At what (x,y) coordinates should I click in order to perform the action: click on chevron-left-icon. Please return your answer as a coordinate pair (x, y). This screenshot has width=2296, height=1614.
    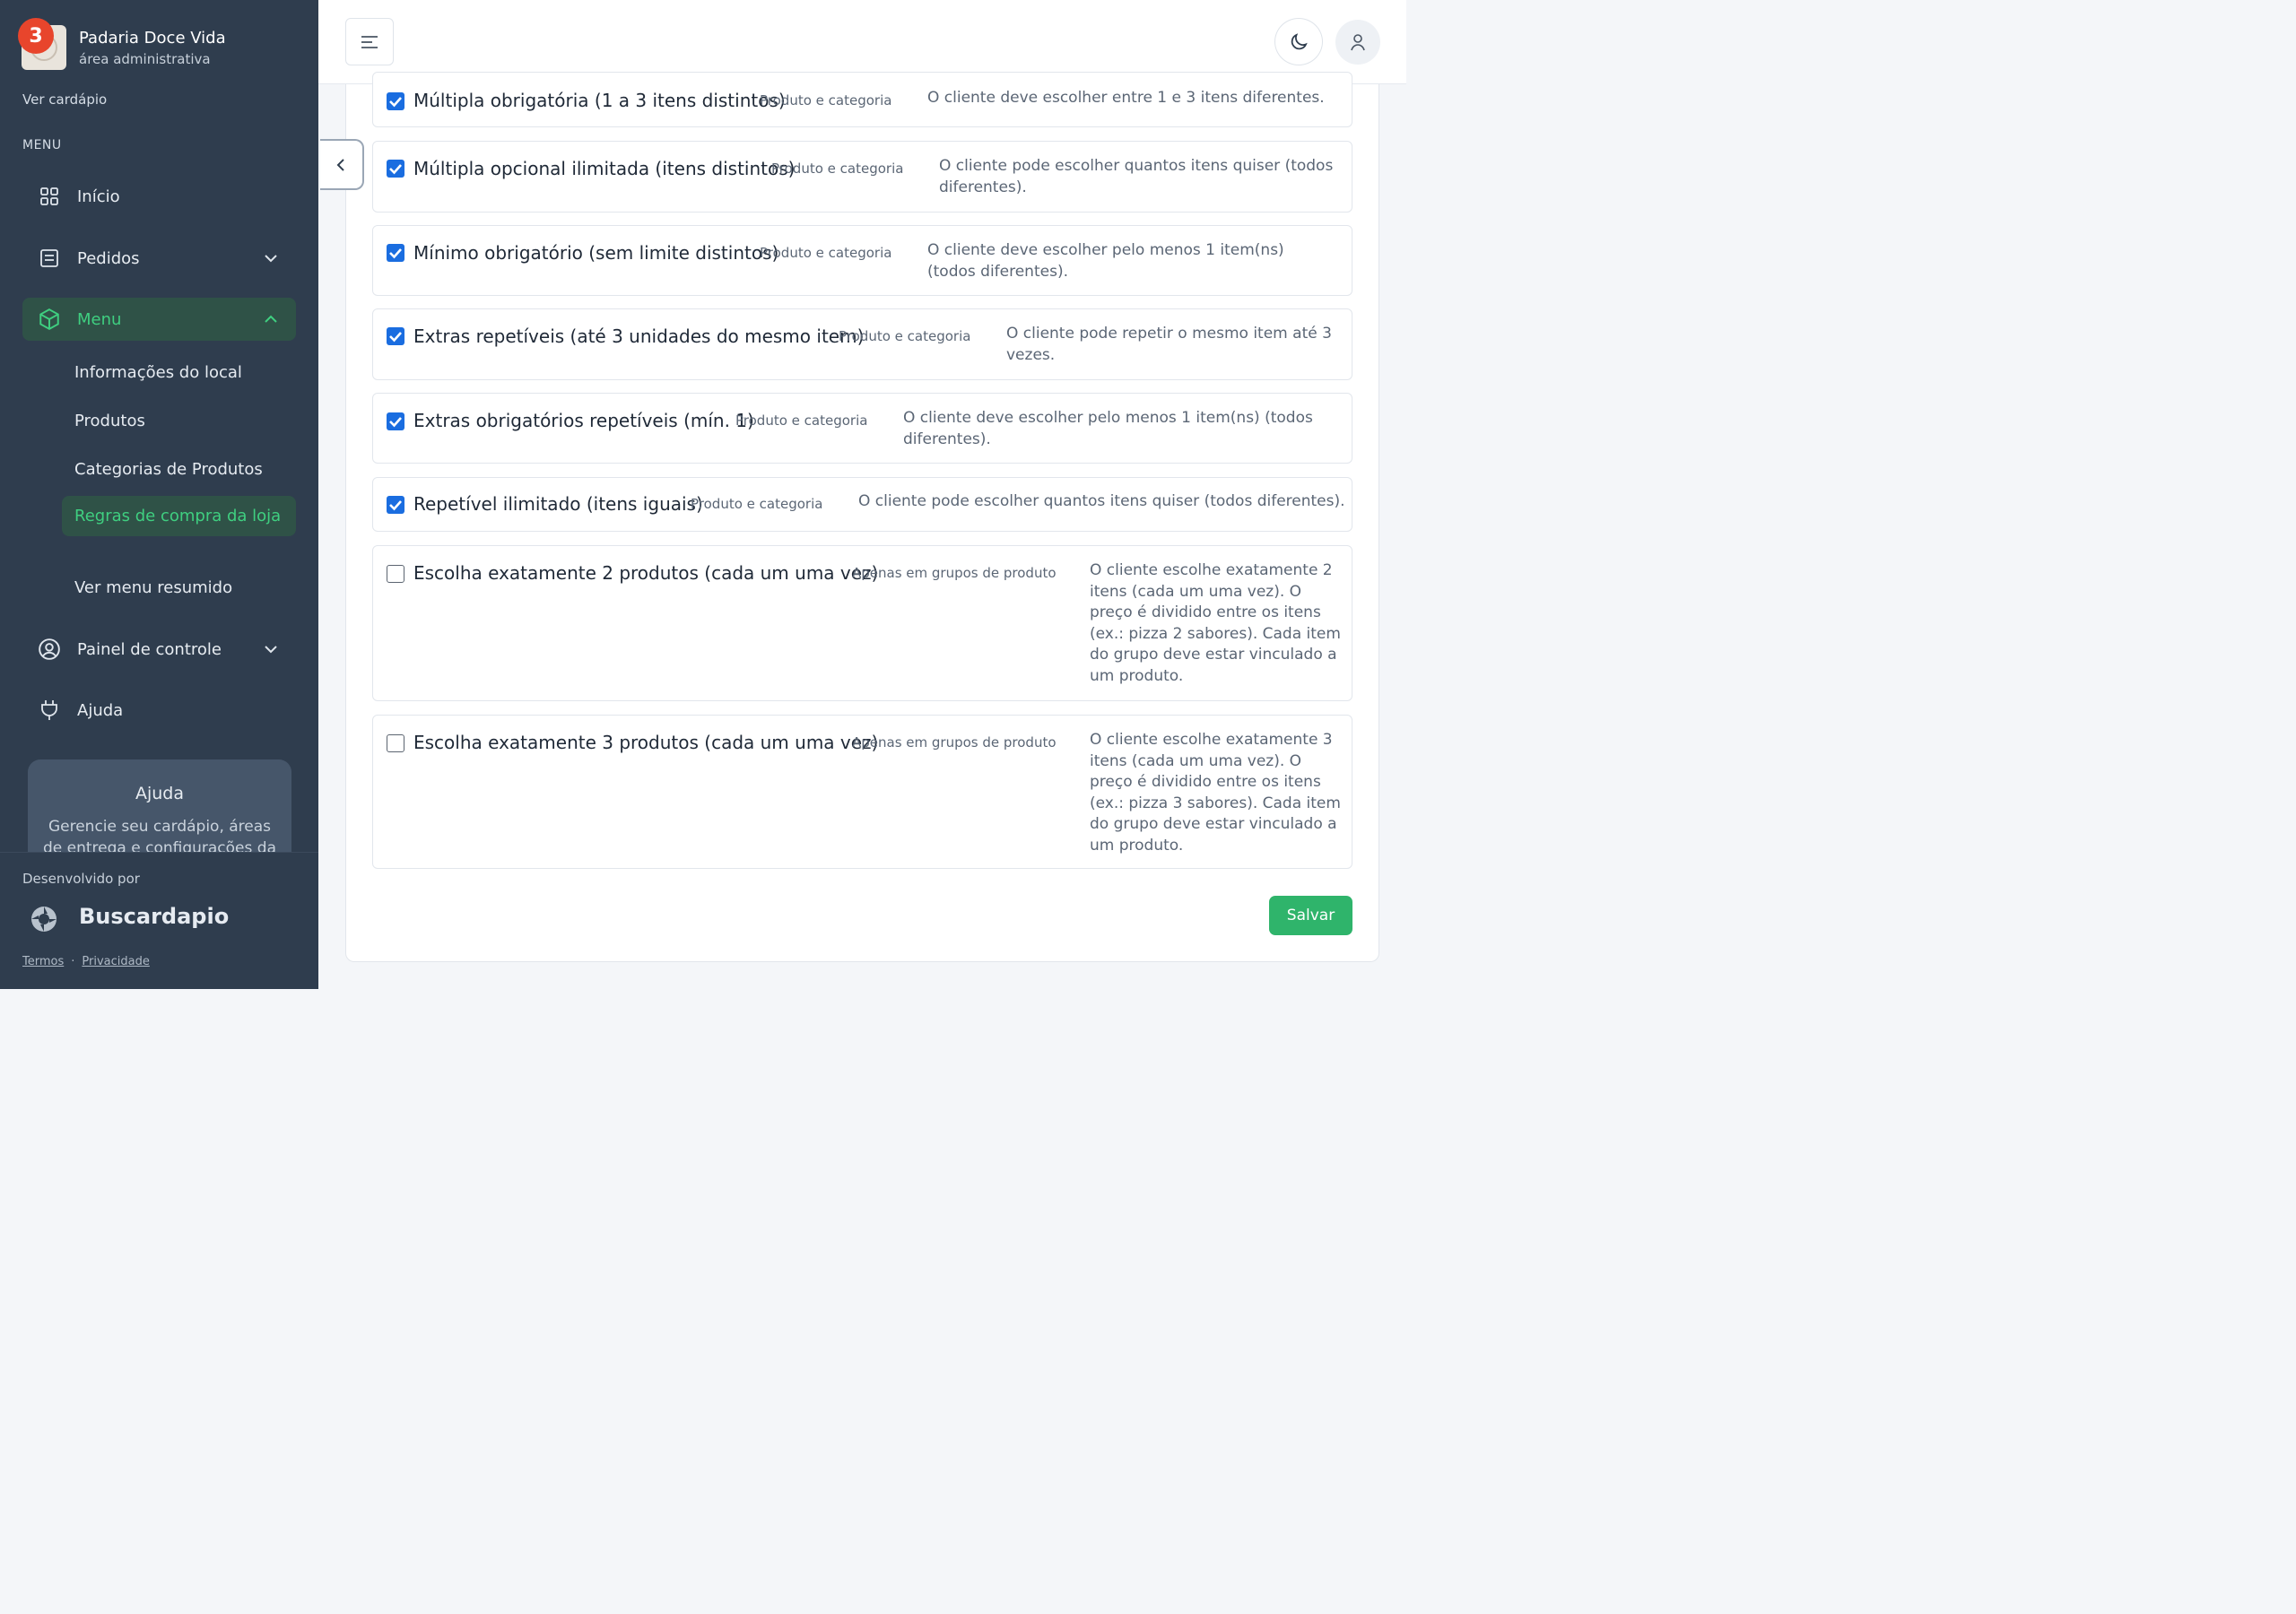
    Looking at the image, I should click on (340, 164).